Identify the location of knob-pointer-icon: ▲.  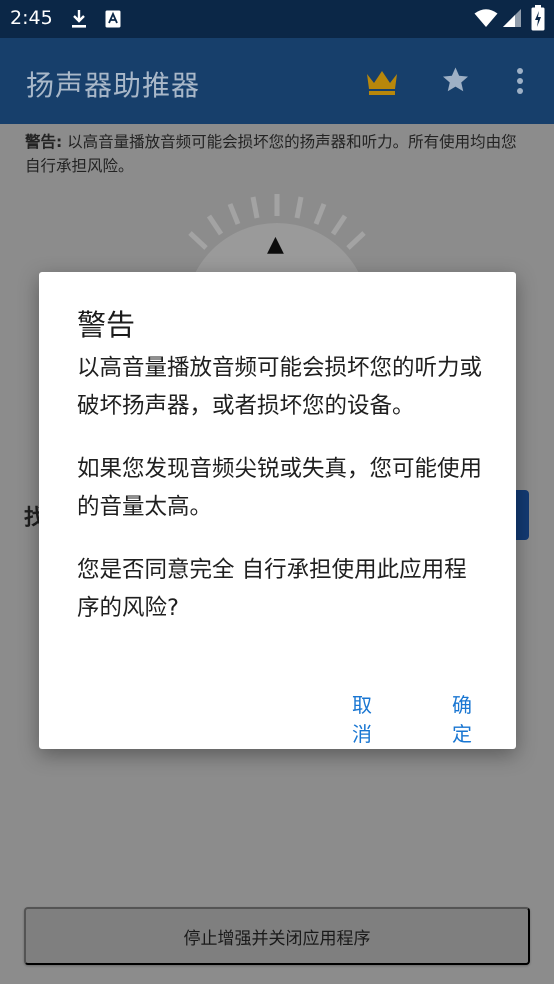
(275, 244).